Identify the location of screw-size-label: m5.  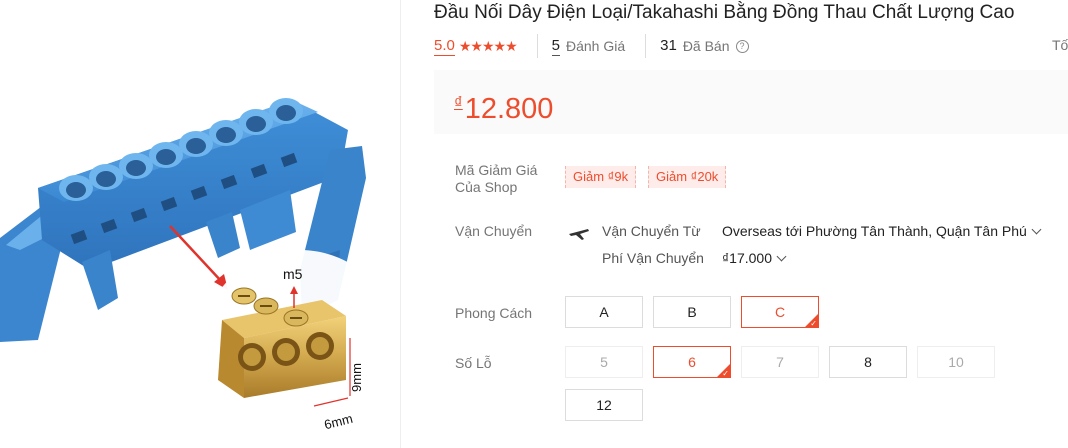
(293, 274).